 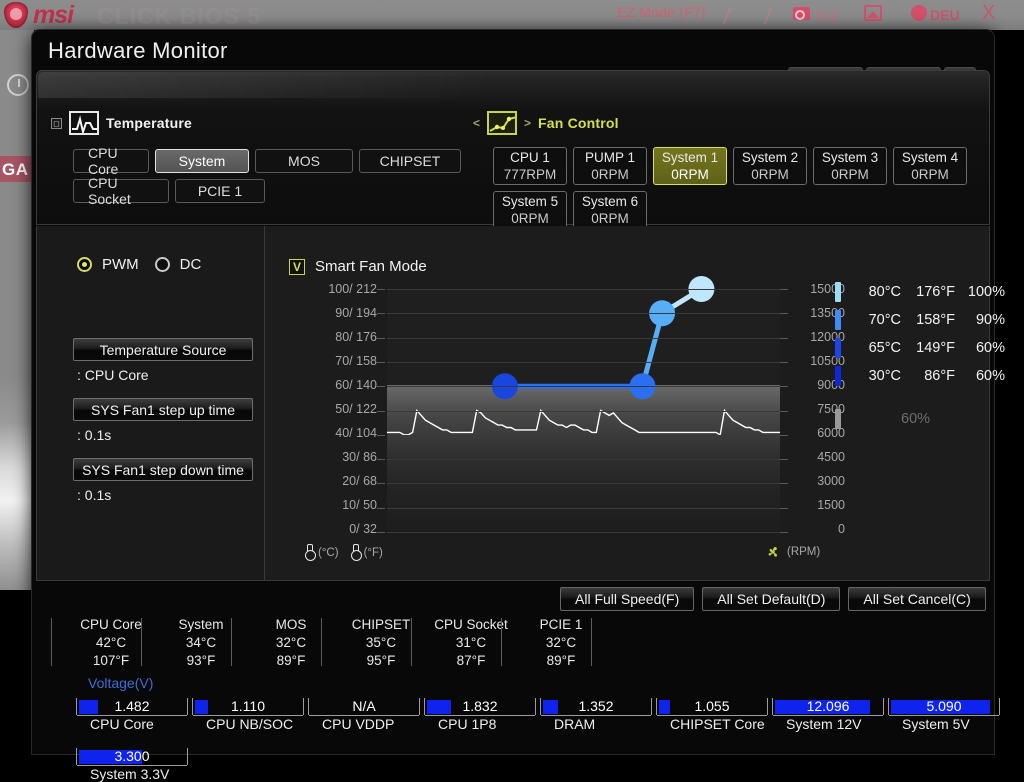 I want to click on all-set-default-button: All Set Default(D), so click(x=771, y=599).